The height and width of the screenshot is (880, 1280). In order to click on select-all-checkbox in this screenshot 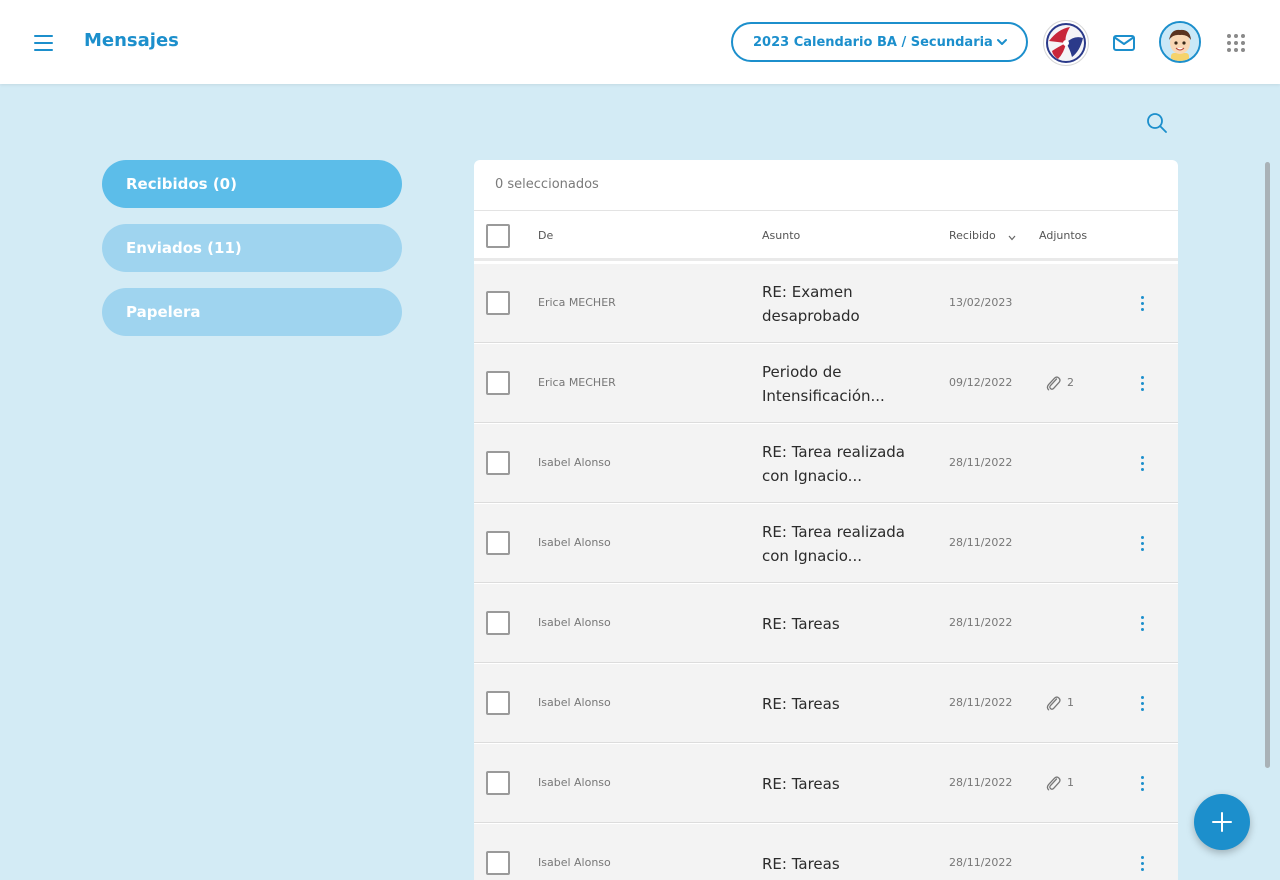, I will do `click(498, 236)`.